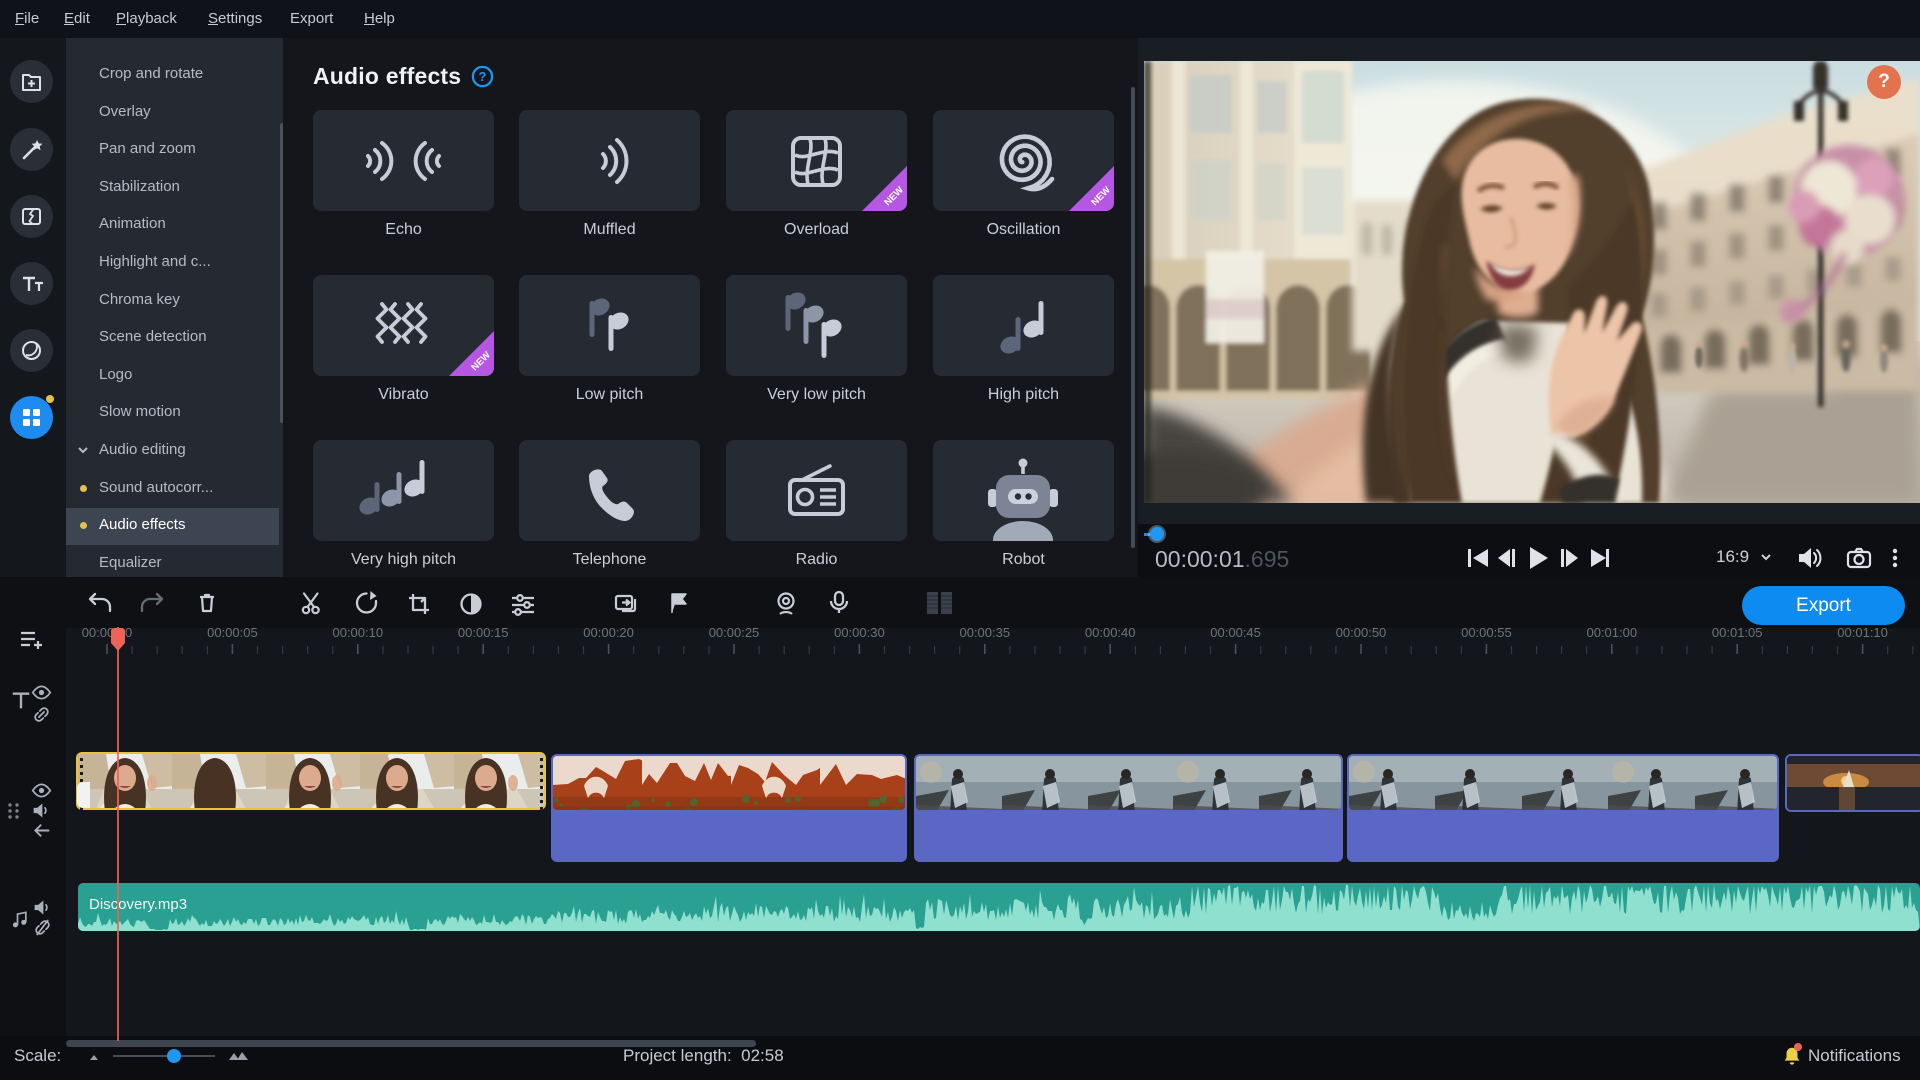  I want to click on svg-text: 00:00:35, so click(984, 632).